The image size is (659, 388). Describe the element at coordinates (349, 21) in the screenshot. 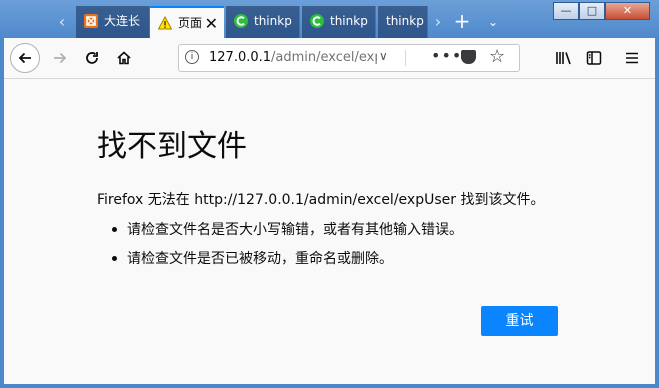

I see `tab-4-label: thinkp` at that location.